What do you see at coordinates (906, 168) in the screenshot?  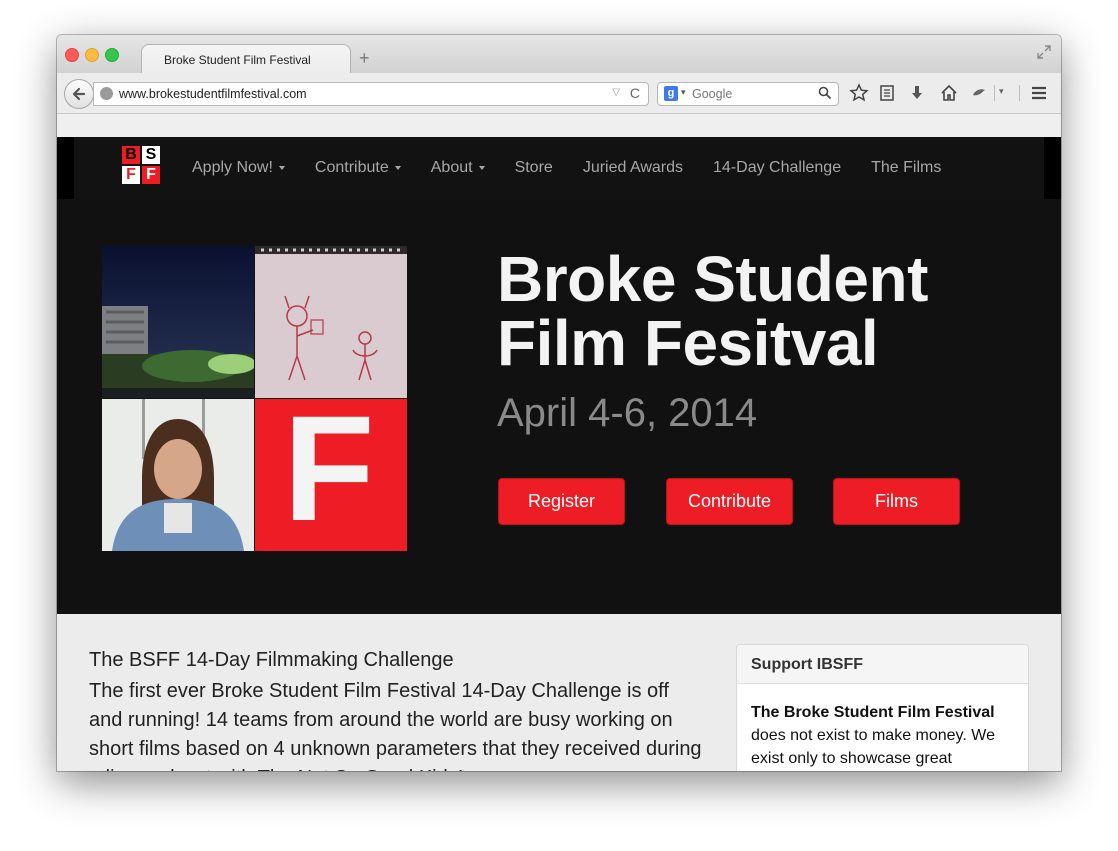 I see `nav-the-films: The Films` at bounding box center [906, 168].